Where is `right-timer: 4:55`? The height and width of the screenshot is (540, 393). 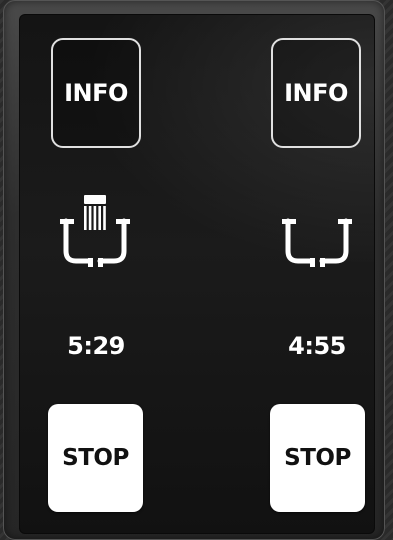
right-timer: 4:55 is located at coordinates (317, 346).